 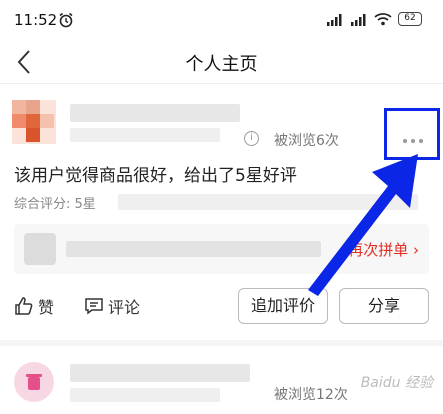 I want to click on battery-icon: 62, so click(x=410, y=19).